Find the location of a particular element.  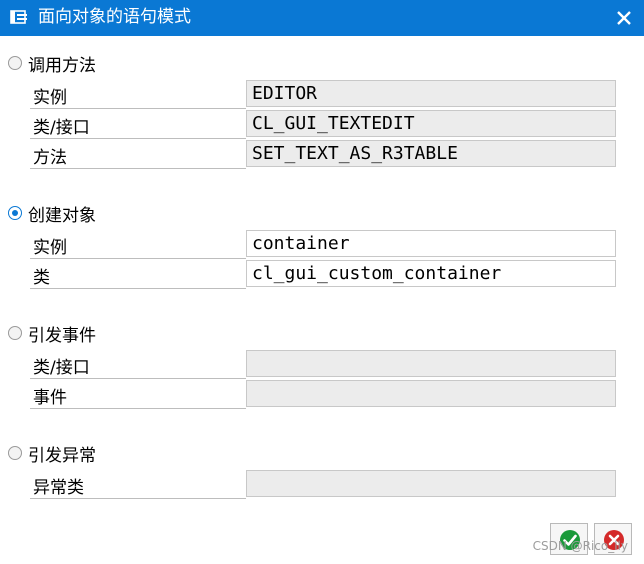

radio-button-raise-exception is located at coordinates (15, 453).